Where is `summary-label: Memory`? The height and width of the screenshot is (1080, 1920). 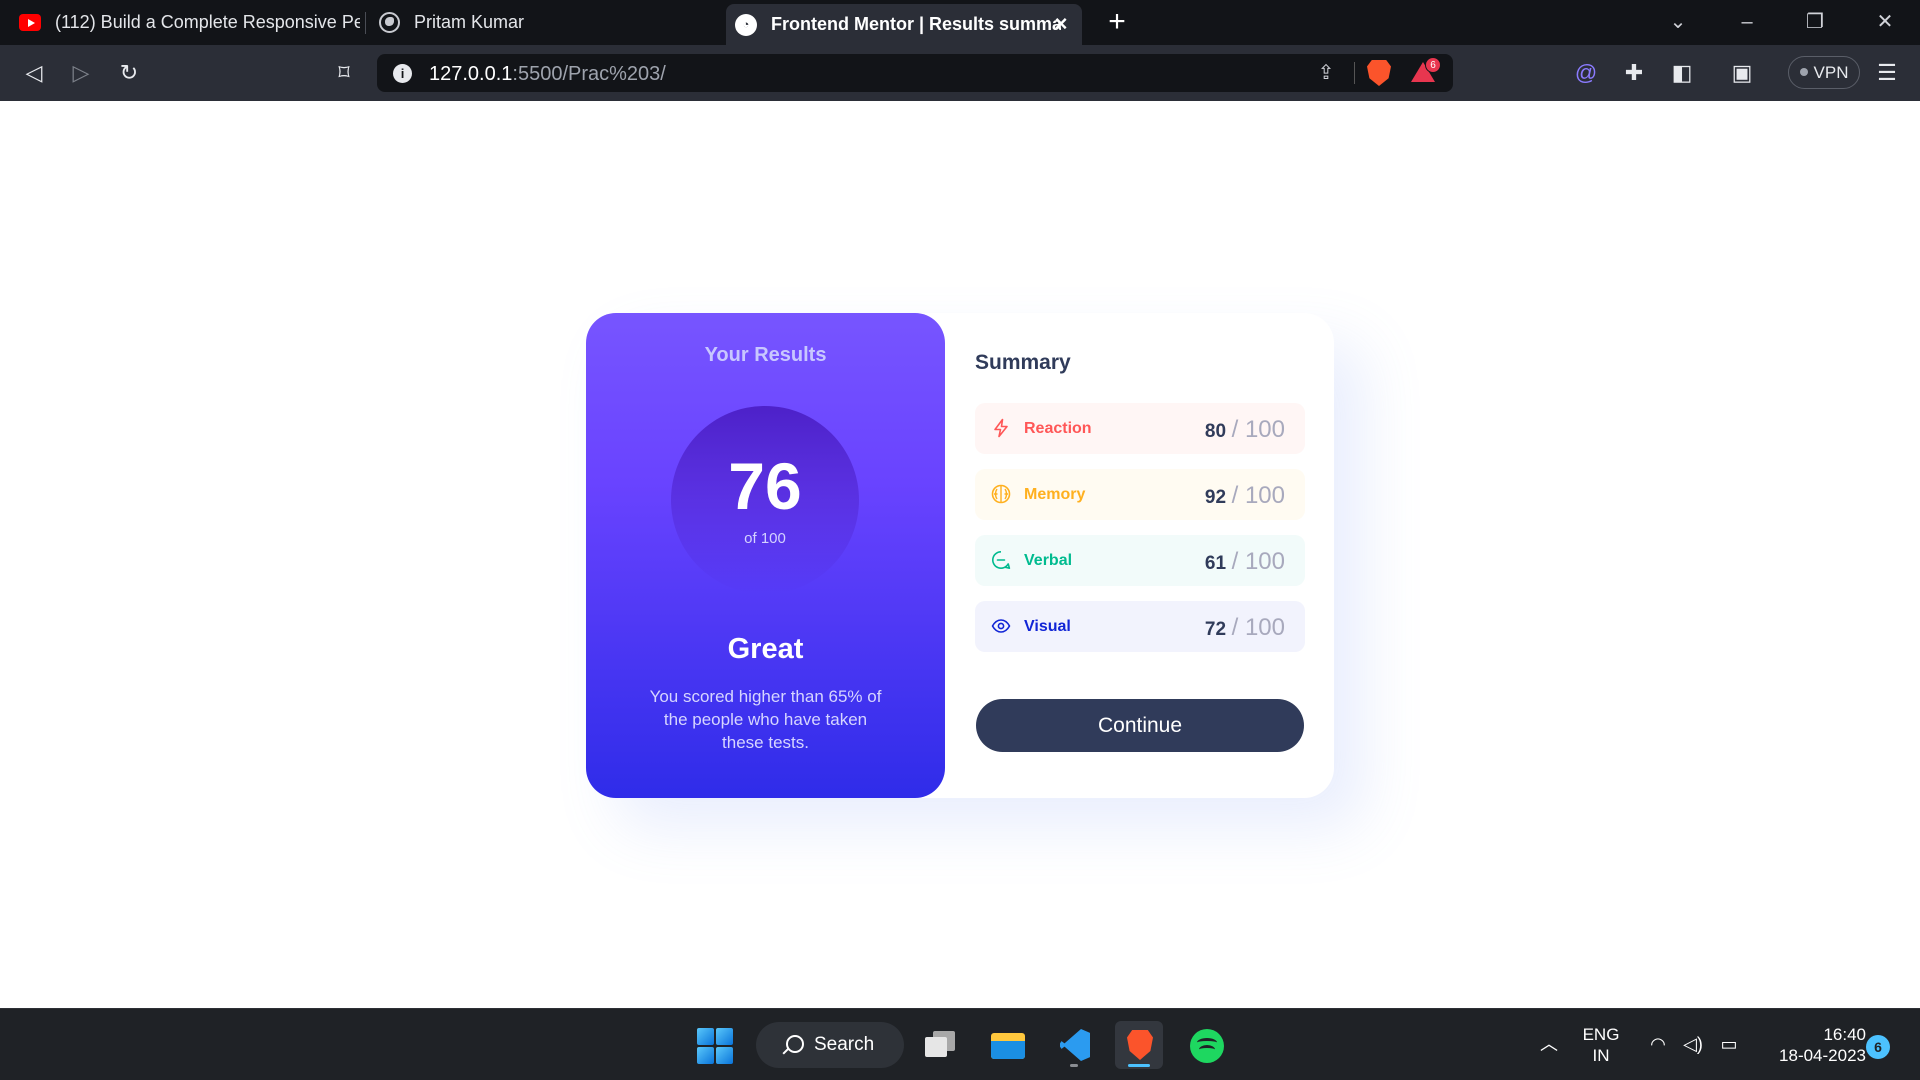 summary-label: Memory is located at coordinates (1055, 494).